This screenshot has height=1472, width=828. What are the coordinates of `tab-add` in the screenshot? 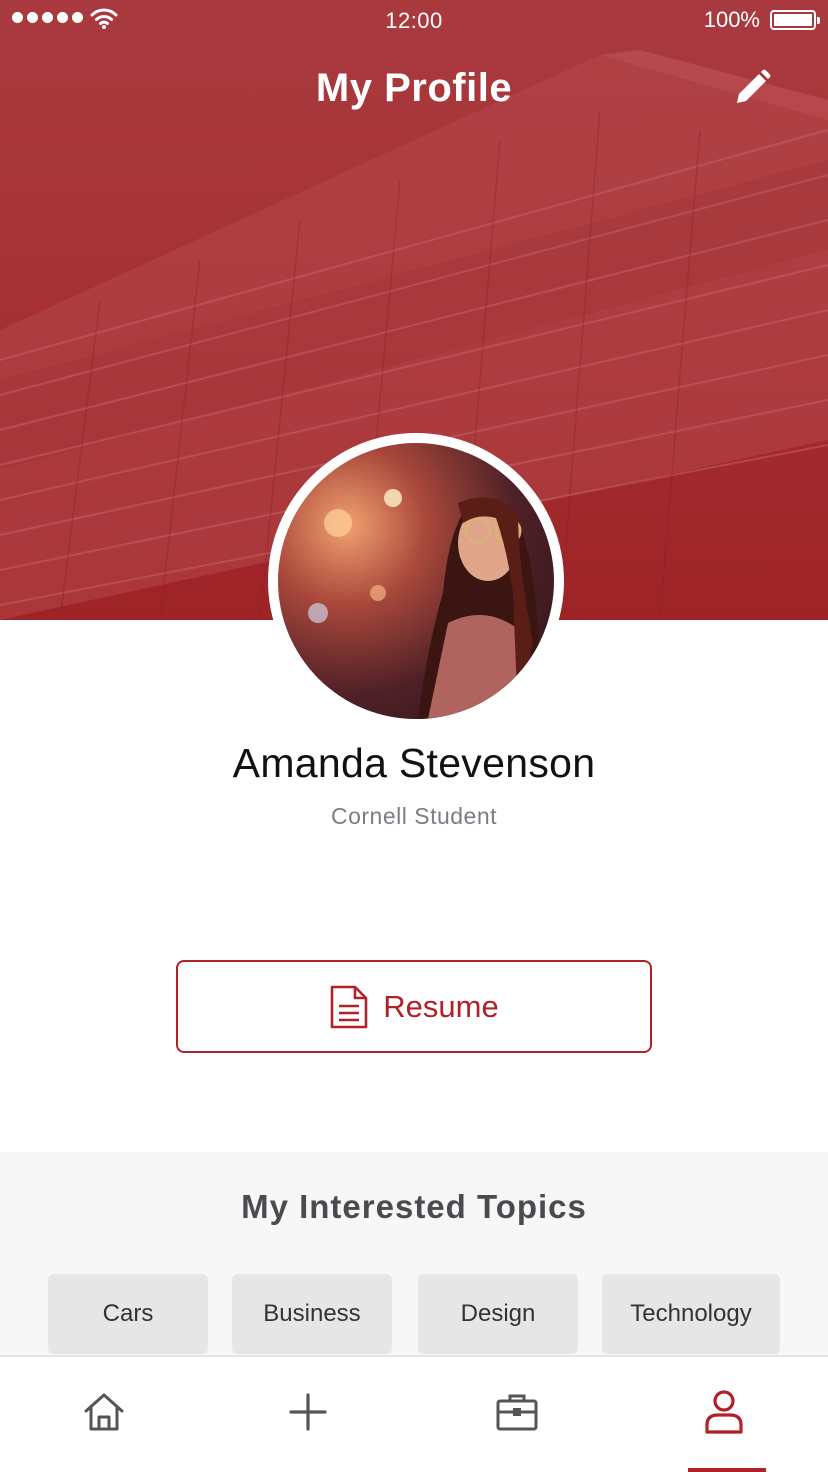 It's located at (308, 1412).